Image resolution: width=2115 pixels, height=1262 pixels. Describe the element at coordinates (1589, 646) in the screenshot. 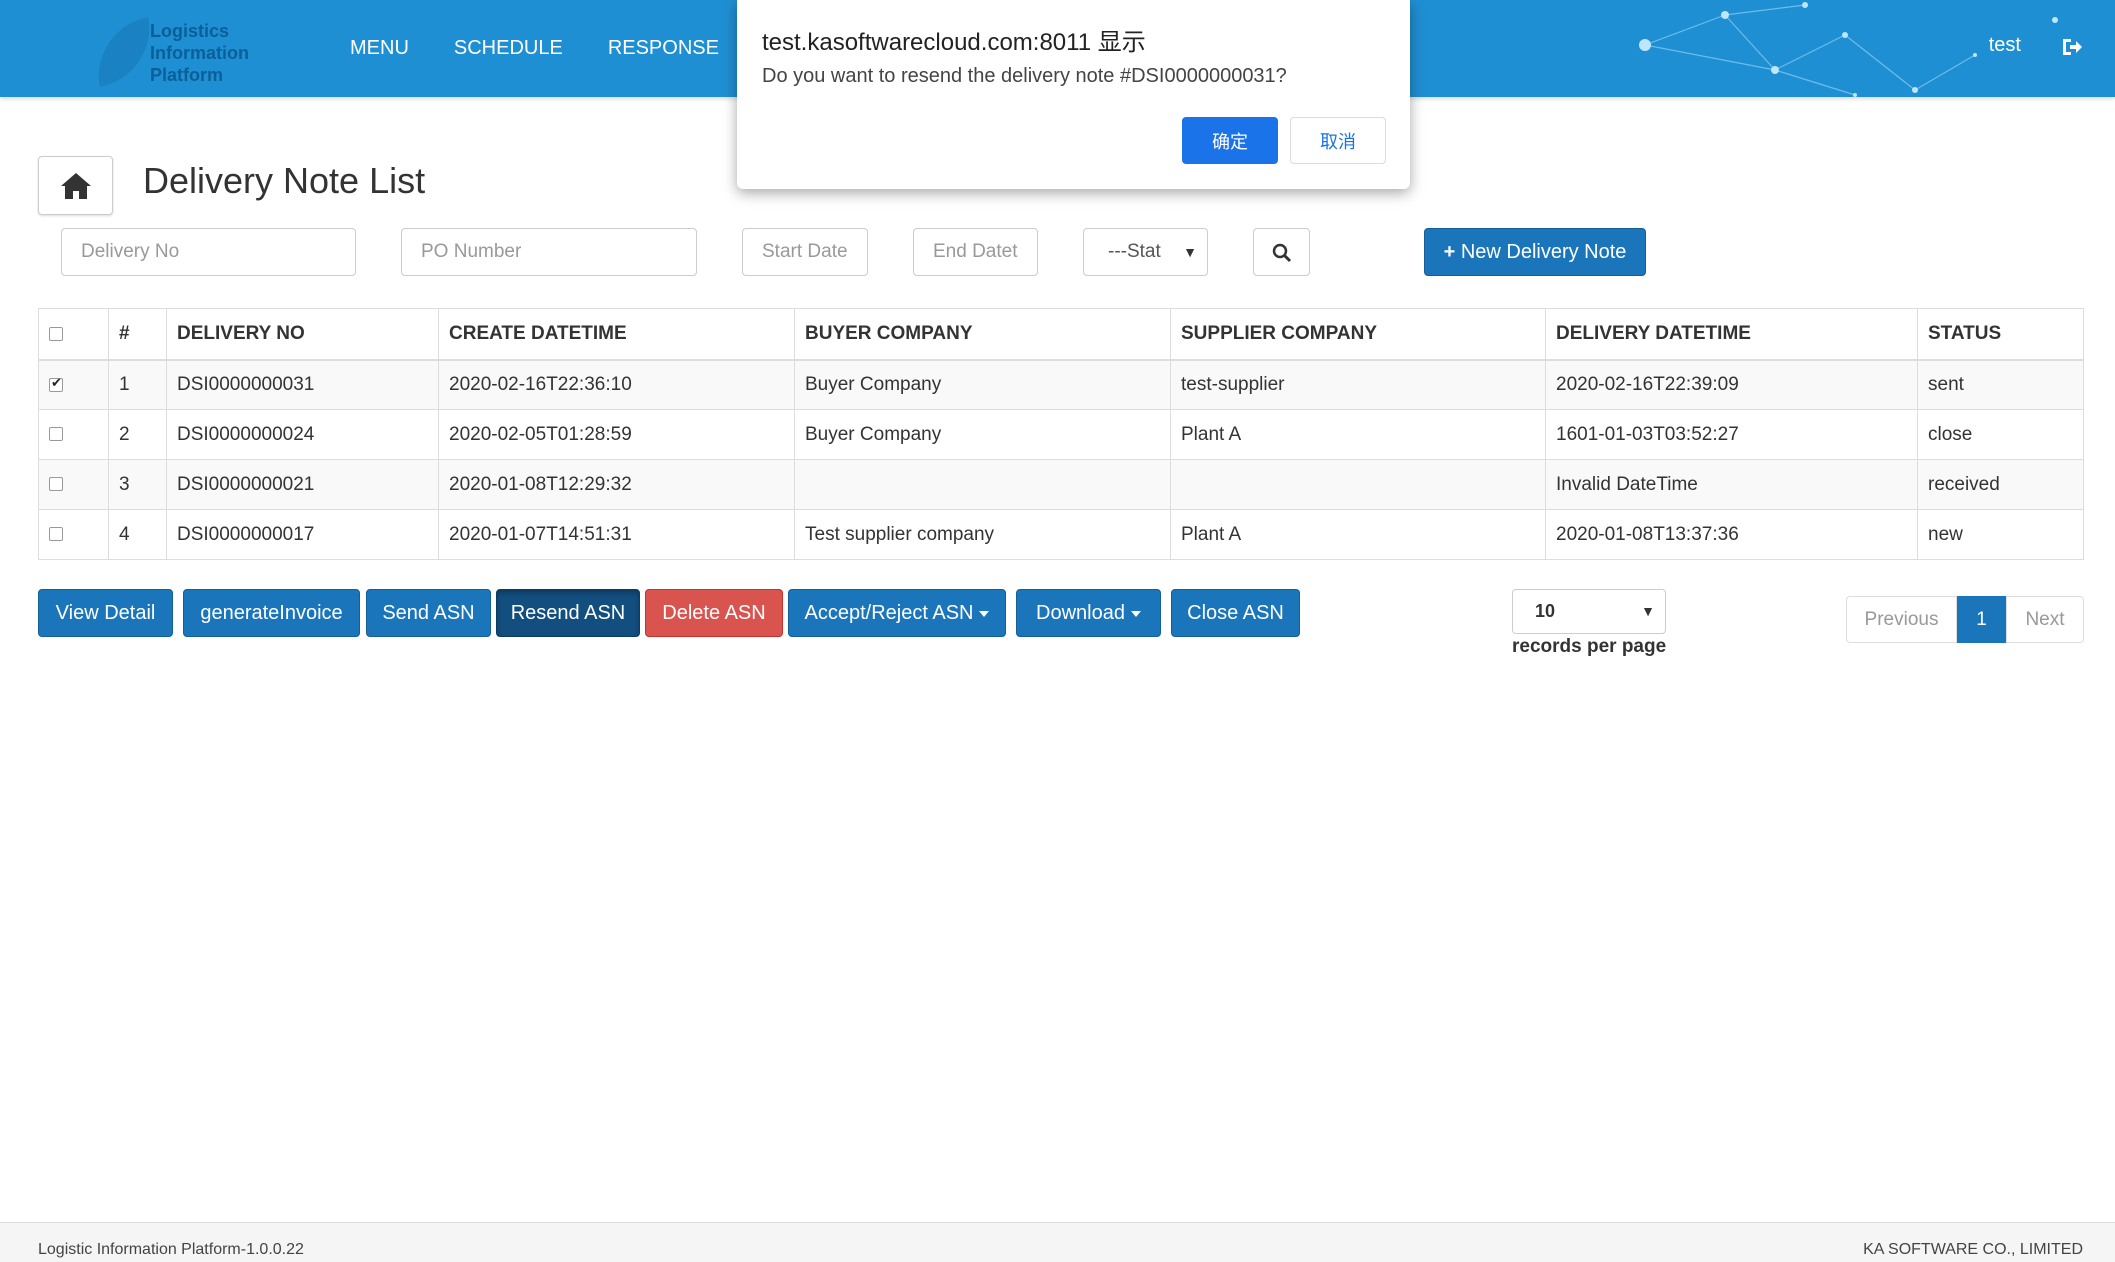

I see `records-per-page-label: records per page` at that location.